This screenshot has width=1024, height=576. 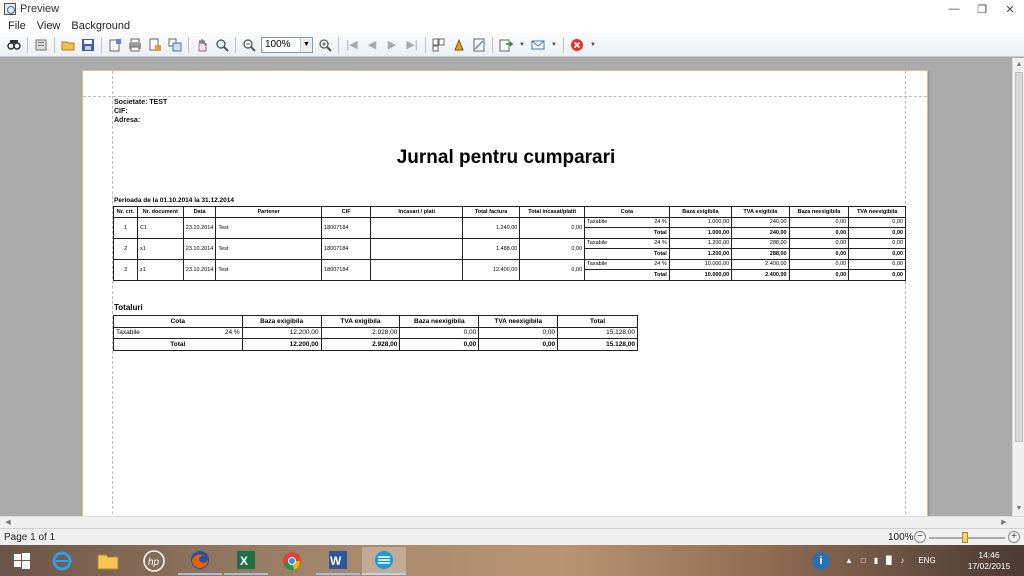 What do you see at coordinates (760, 254) in the screenshot?
I see `cell-total-vat-due: 288,00` at bounding box center [760, 254].